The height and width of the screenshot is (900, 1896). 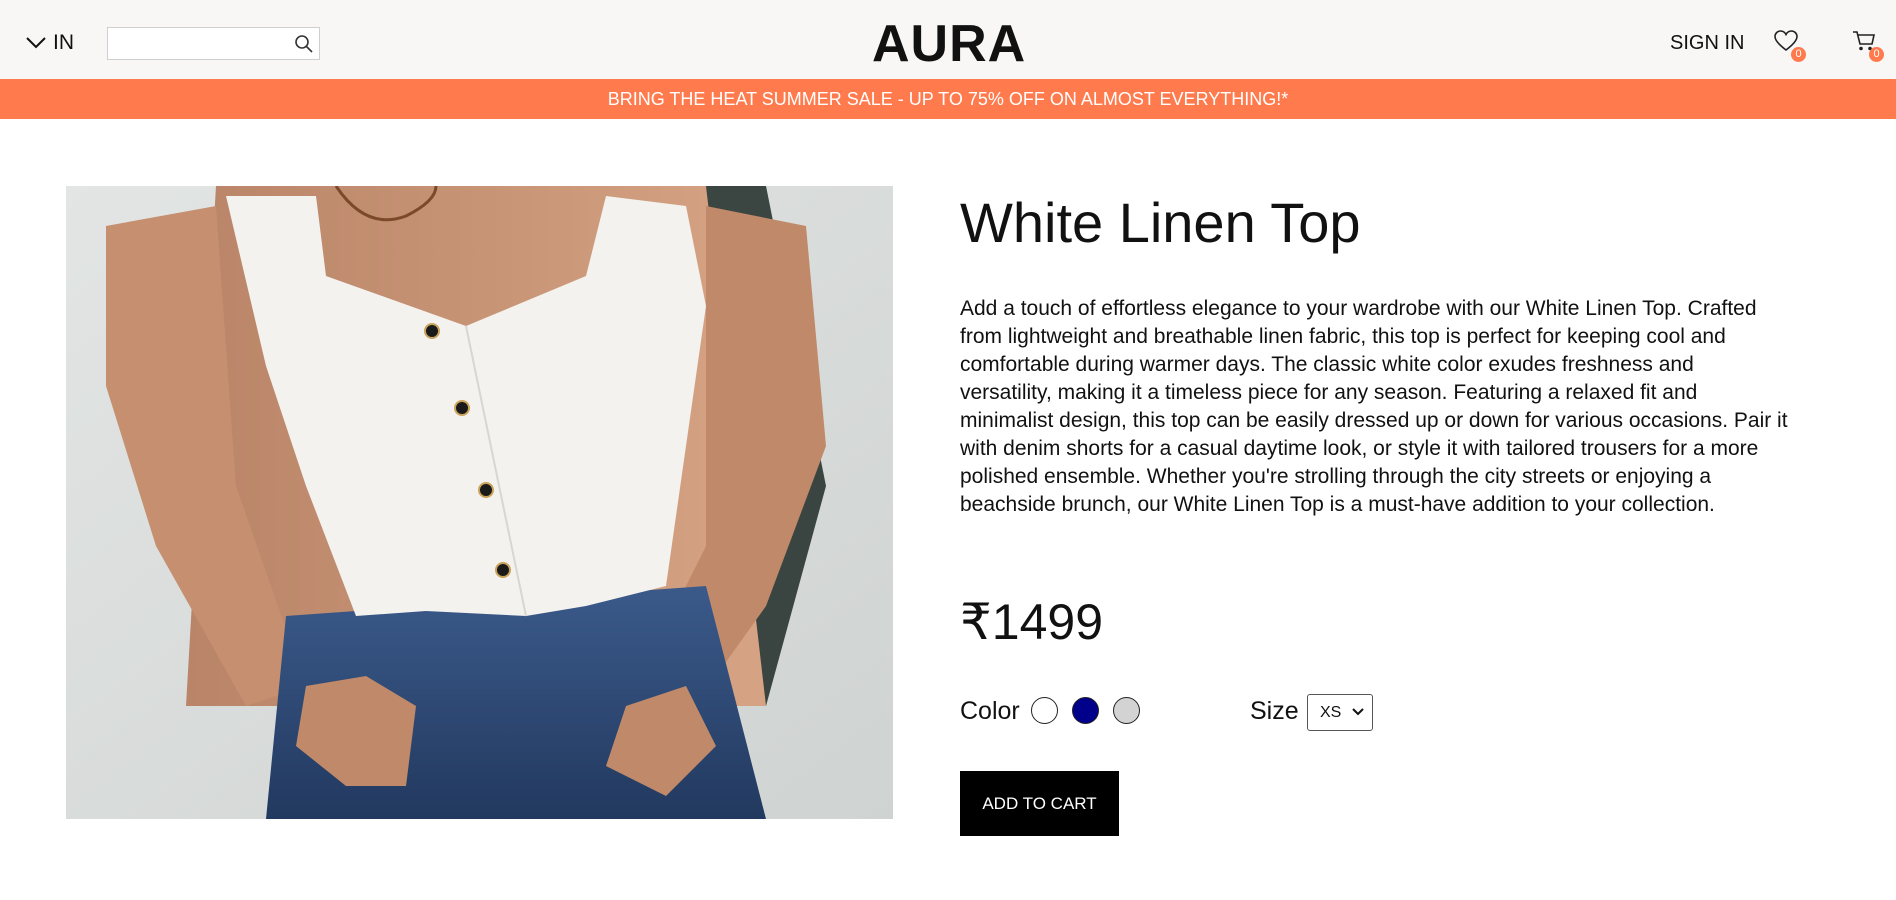 What do you see at coordinates (201, 43) in the screenshot?
I see `search-input` at bounding box center [201, 43].